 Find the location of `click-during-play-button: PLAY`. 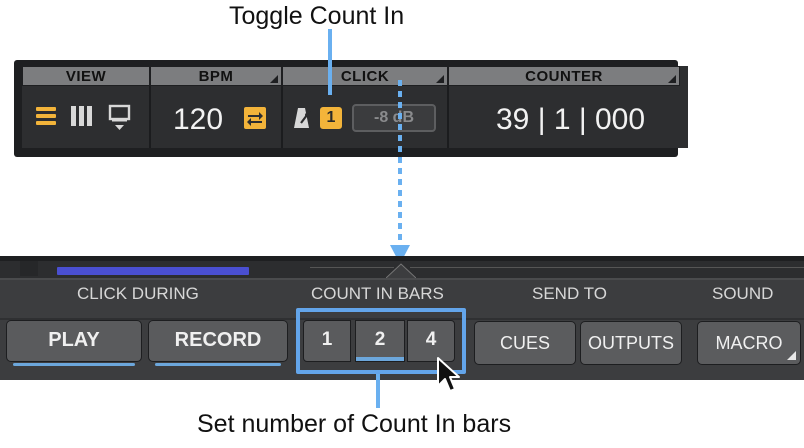

click-during-play-button: PLAY is located at coordinates (74, 343).